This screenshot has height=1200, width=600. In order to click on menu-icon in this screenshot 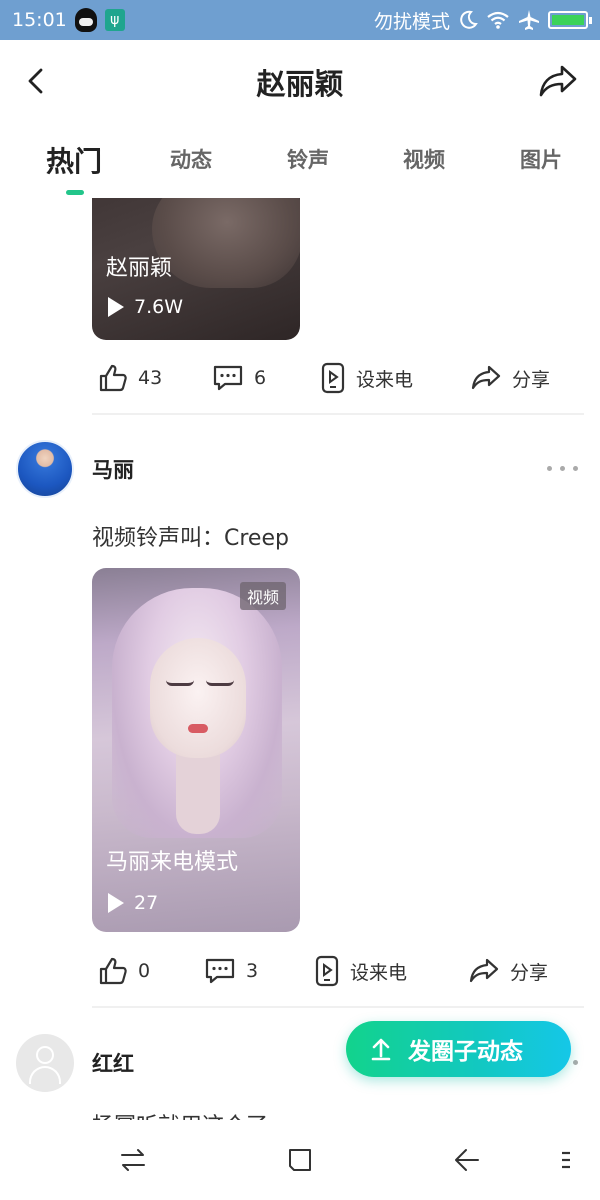, I will do `click(566, 1160)`.